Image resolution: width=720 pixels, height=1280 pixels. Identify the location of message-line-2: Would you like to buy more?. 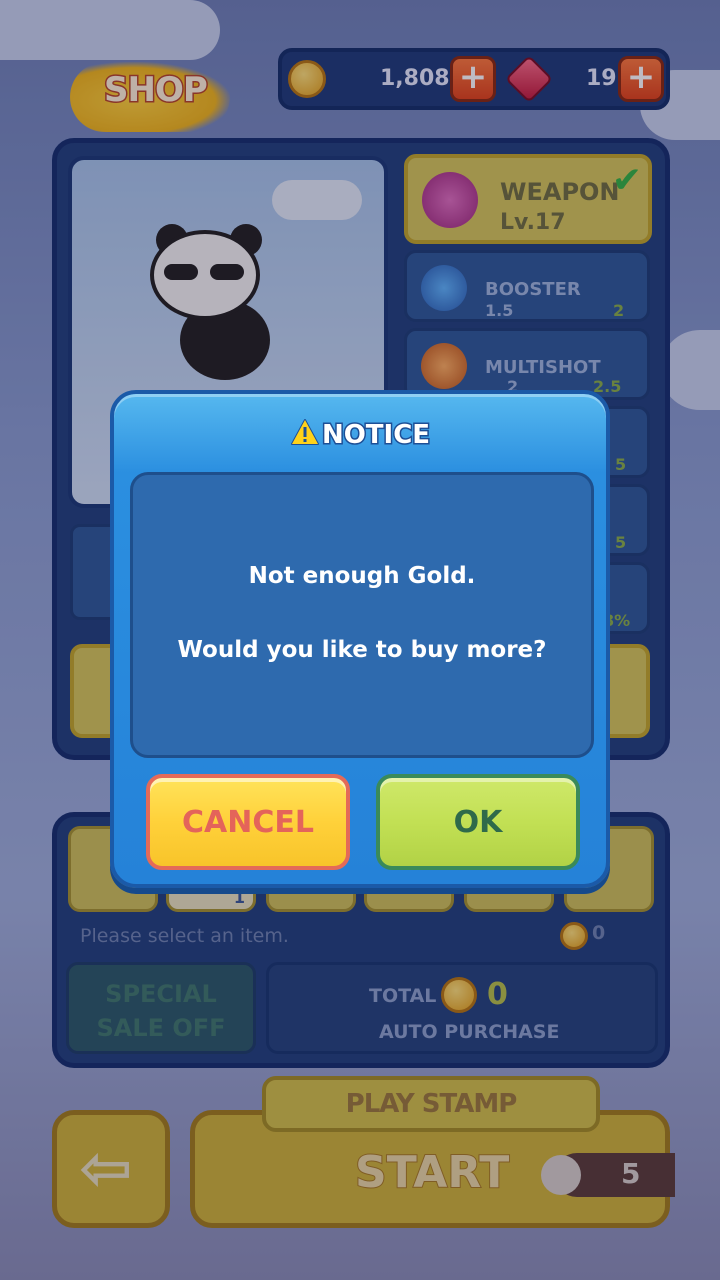
(362, 650).